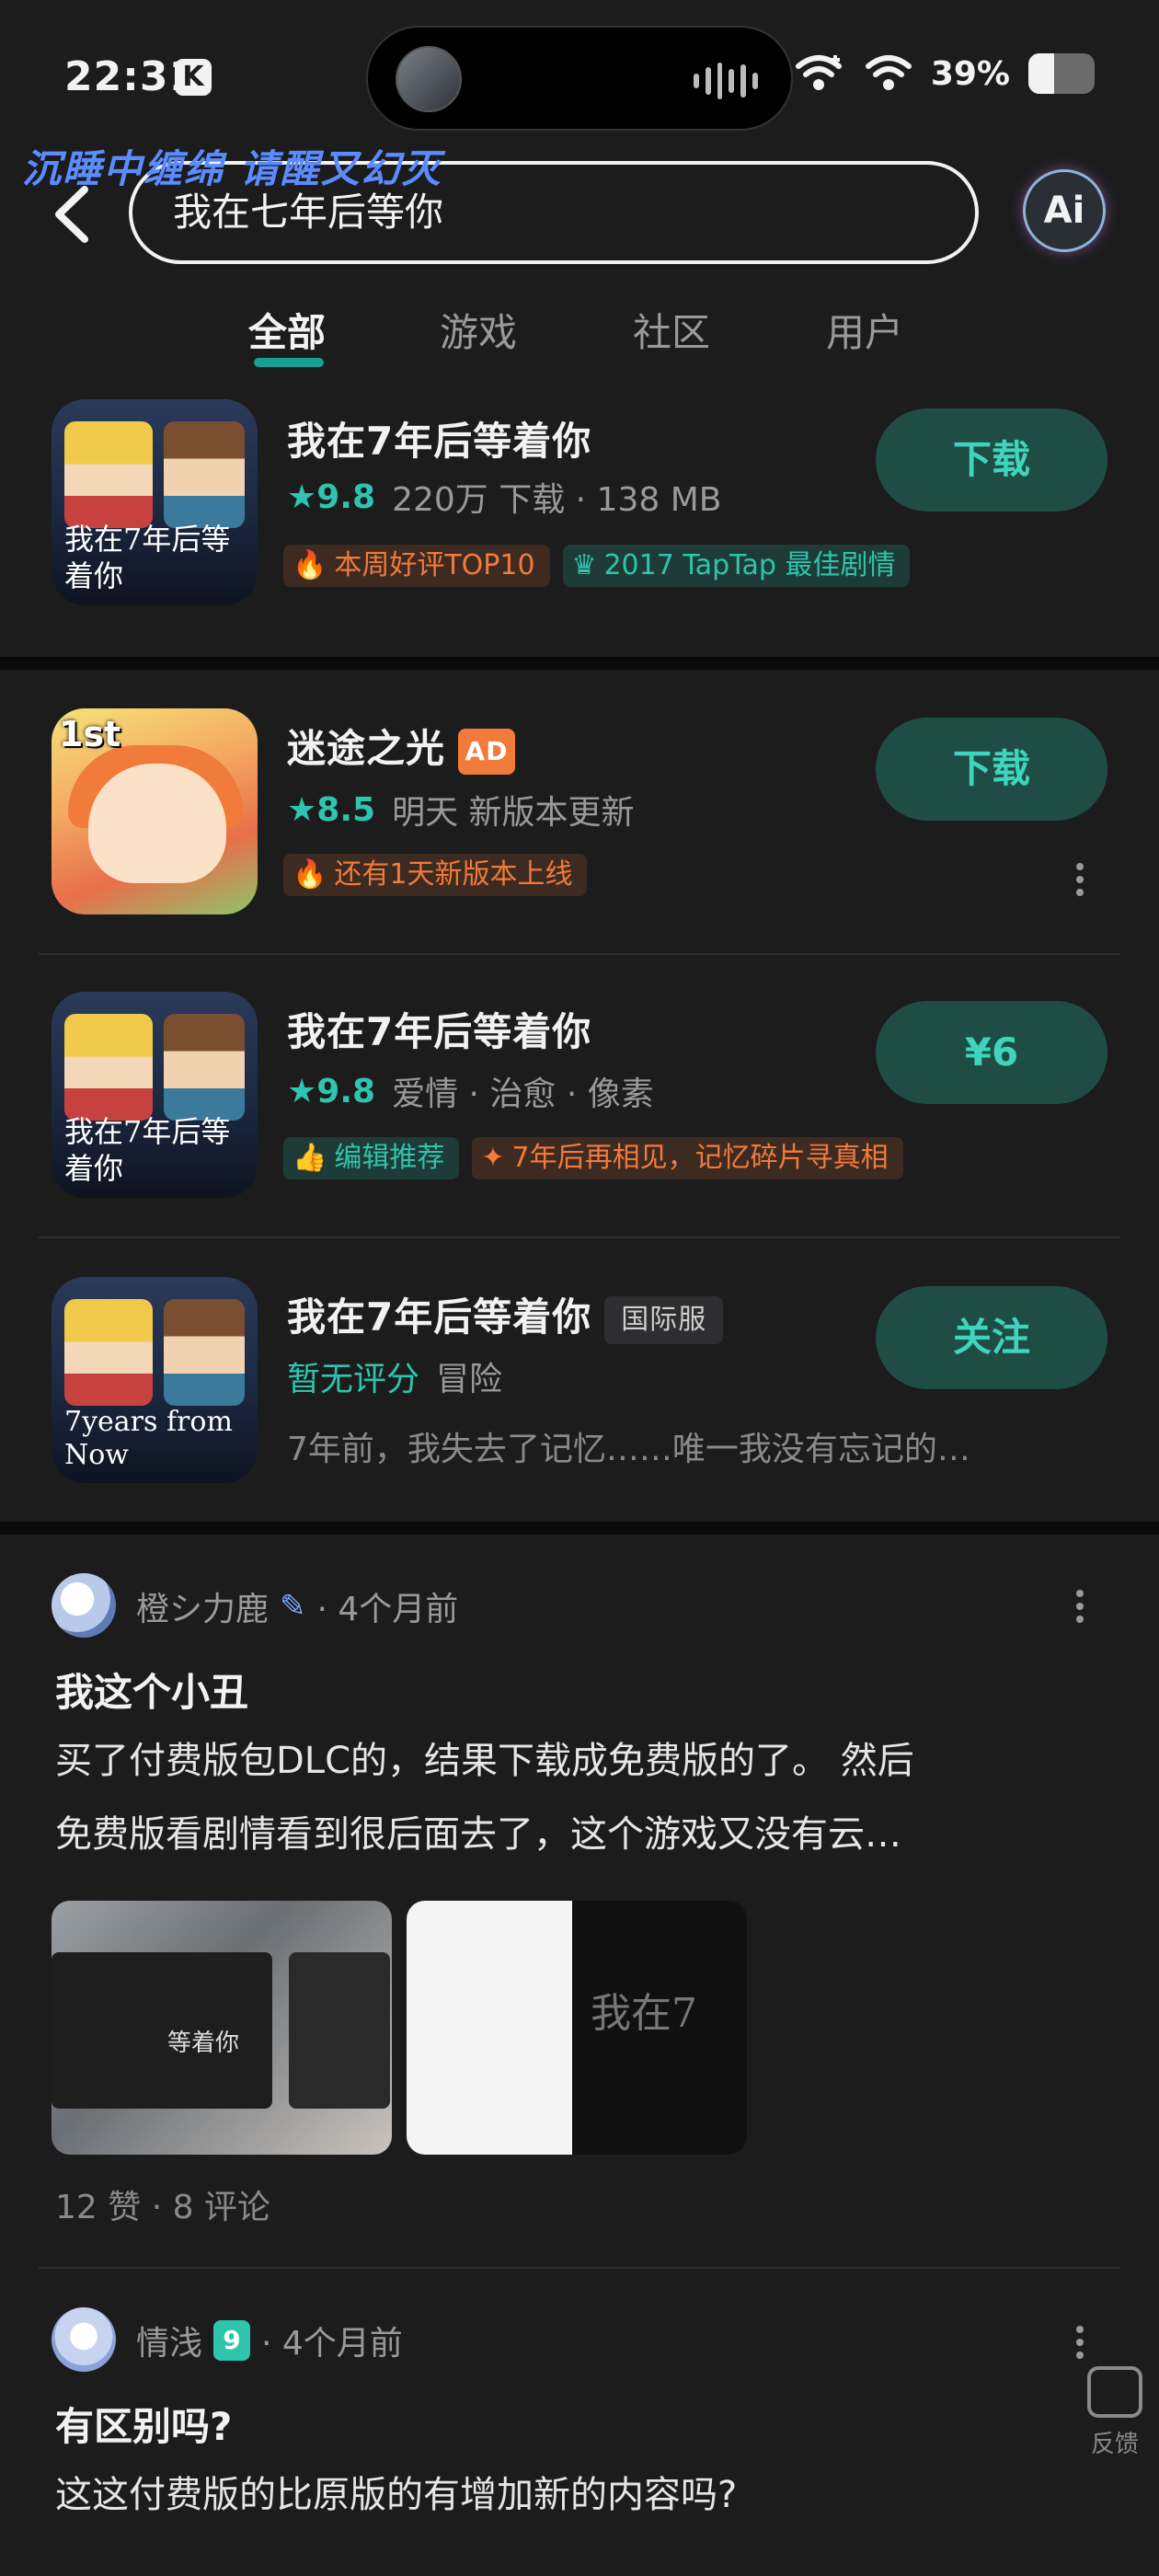  I want to click on tab-all: 全部, so click(287, 334).